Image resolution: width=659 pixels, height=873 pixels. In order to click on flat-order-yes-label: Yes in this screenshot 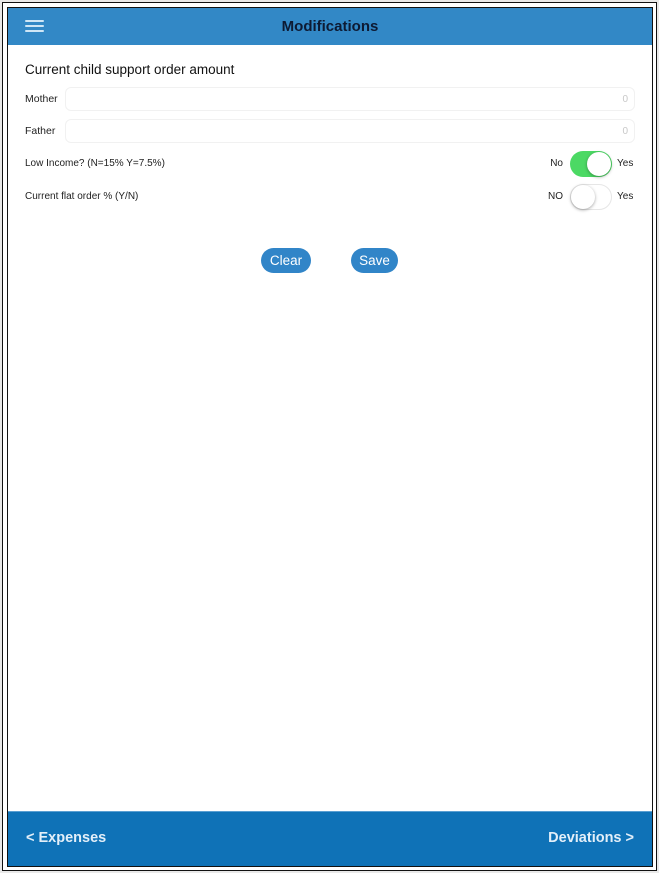, I will do `click(625, 196)`.